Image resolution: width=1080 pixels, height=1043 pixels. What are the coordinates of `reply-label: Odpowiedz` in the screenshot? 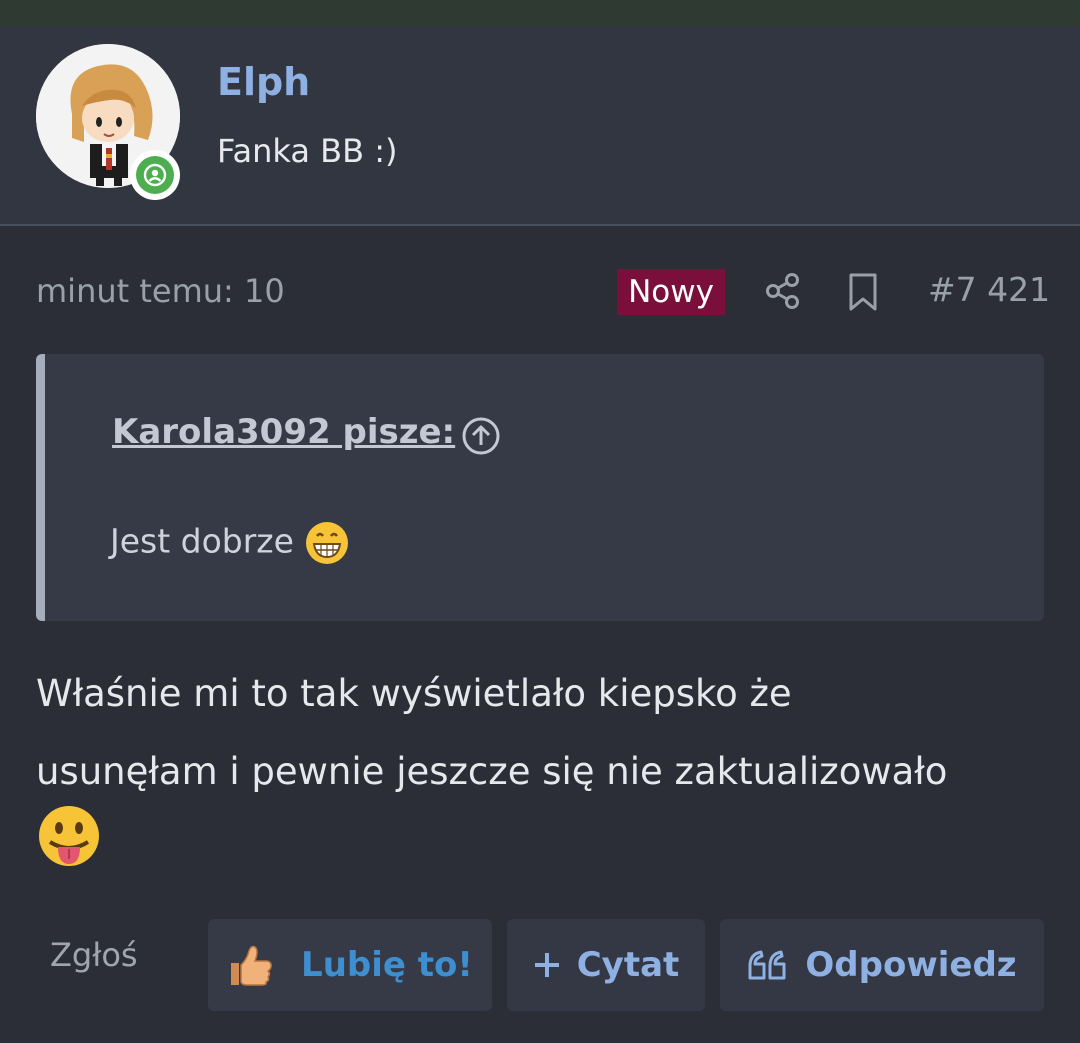 It's located at (911, 965).